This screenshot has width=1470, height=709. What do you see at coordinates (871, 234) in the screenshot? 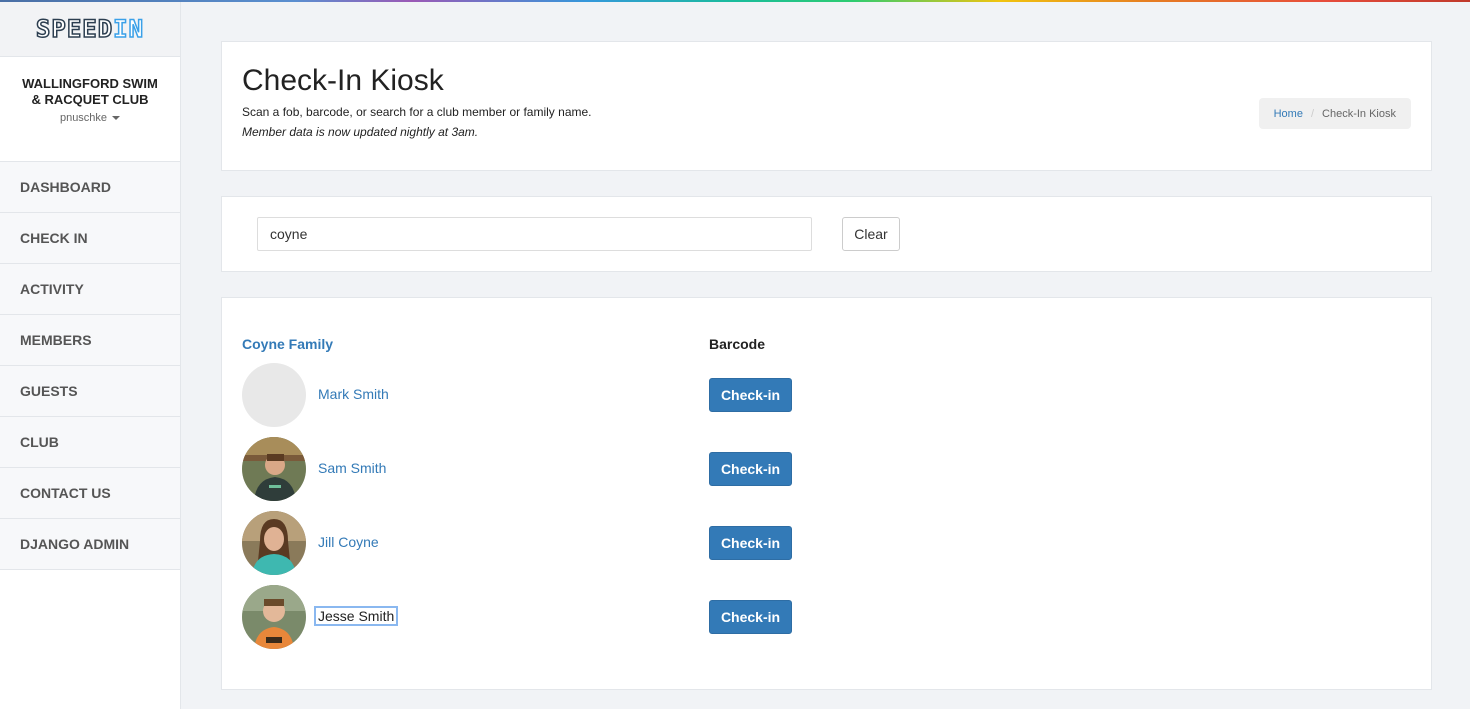
I see `clear-button: Clear` at bounding box center [871, 234].